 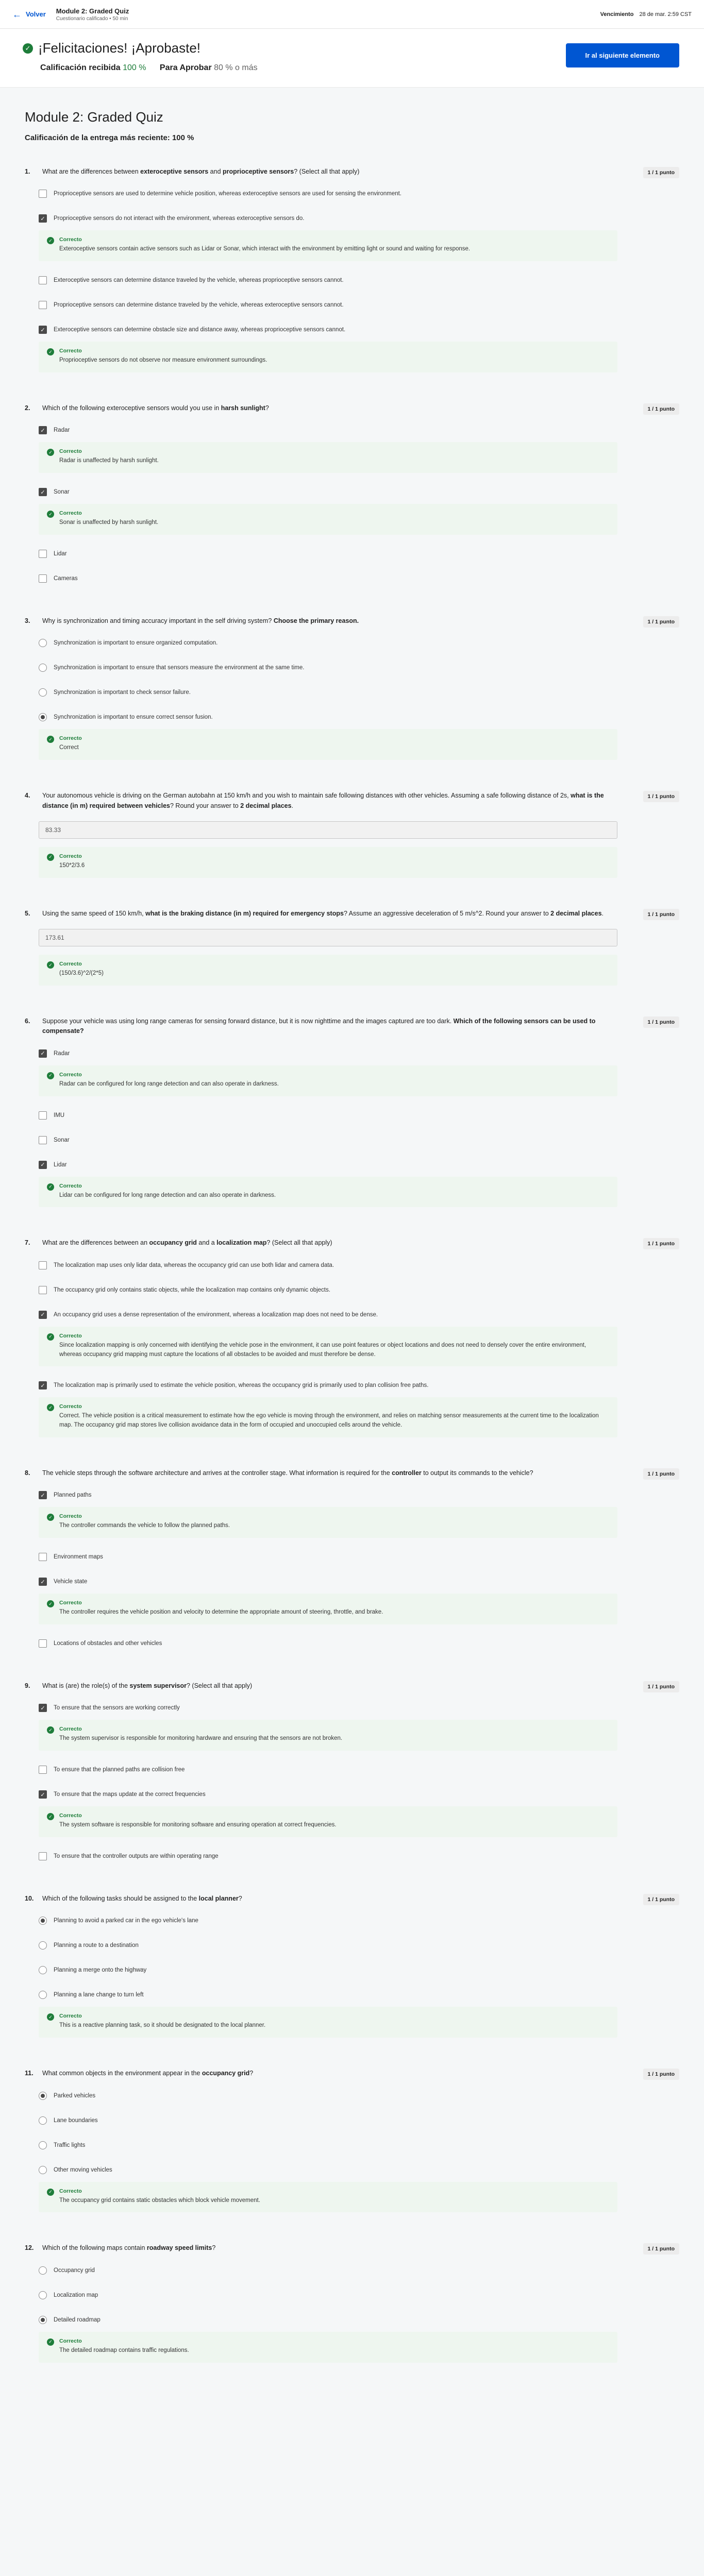 What do you see at coordinates (328, 1115) in the screenshot?
I see `checkbox-option: IMU` at bounding box center [328, 1115].